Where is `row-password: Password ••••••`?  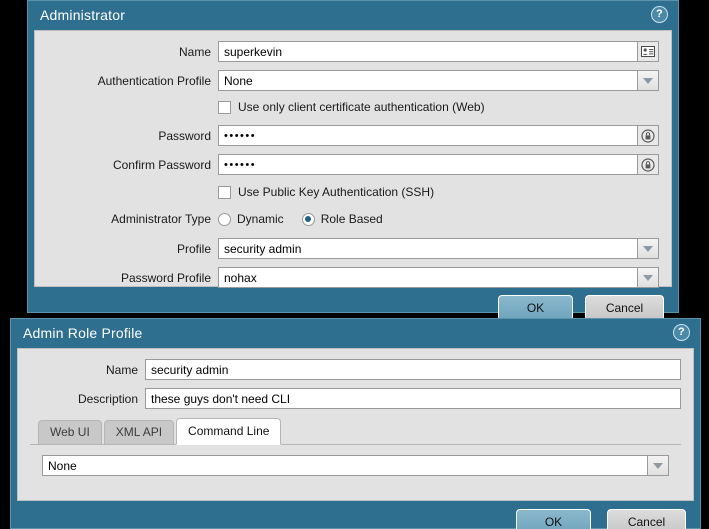 row-password: Password •••••• is located at coordinates (353, 135).